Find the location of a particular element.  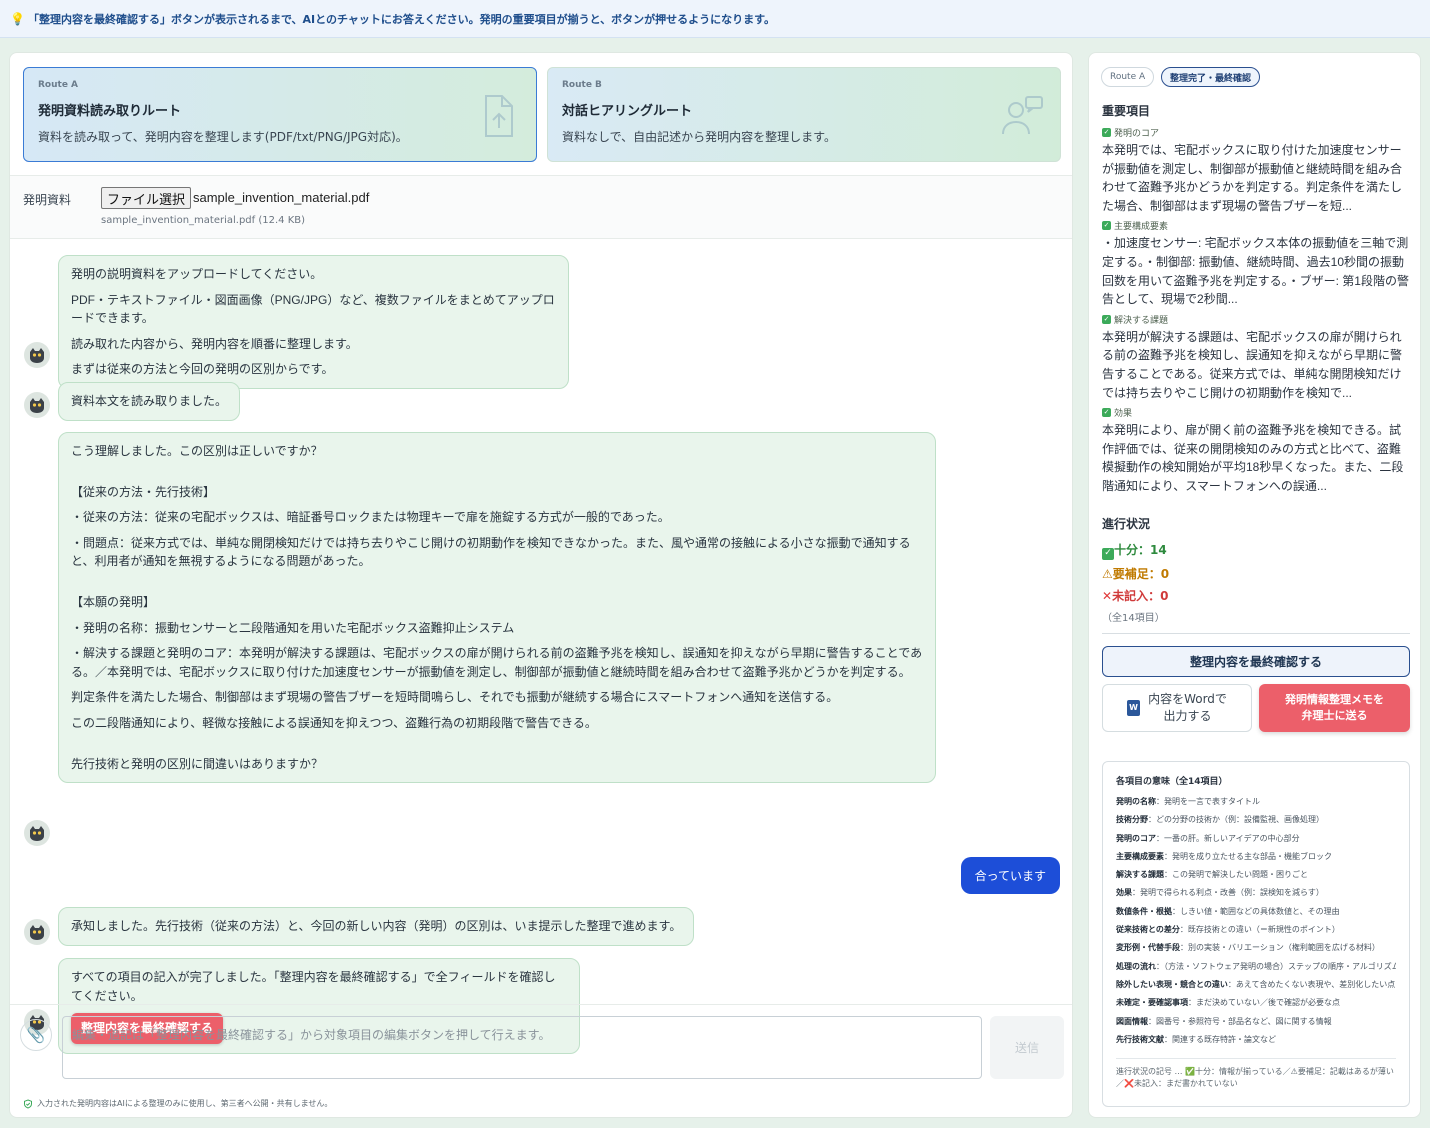

message-line: 資料本文を読み取りました。 is located at coordinates (149, 401).